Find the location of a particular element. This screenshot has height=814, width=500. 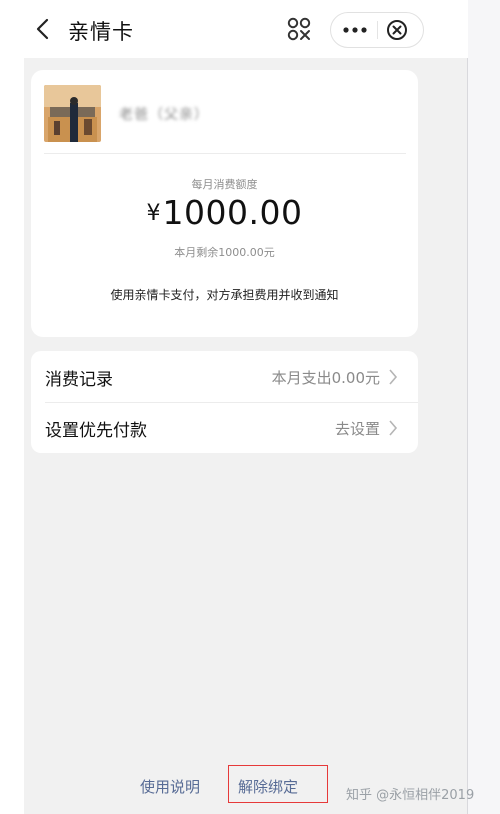

side-scrollbar-area is located at coordinates (483, 407).